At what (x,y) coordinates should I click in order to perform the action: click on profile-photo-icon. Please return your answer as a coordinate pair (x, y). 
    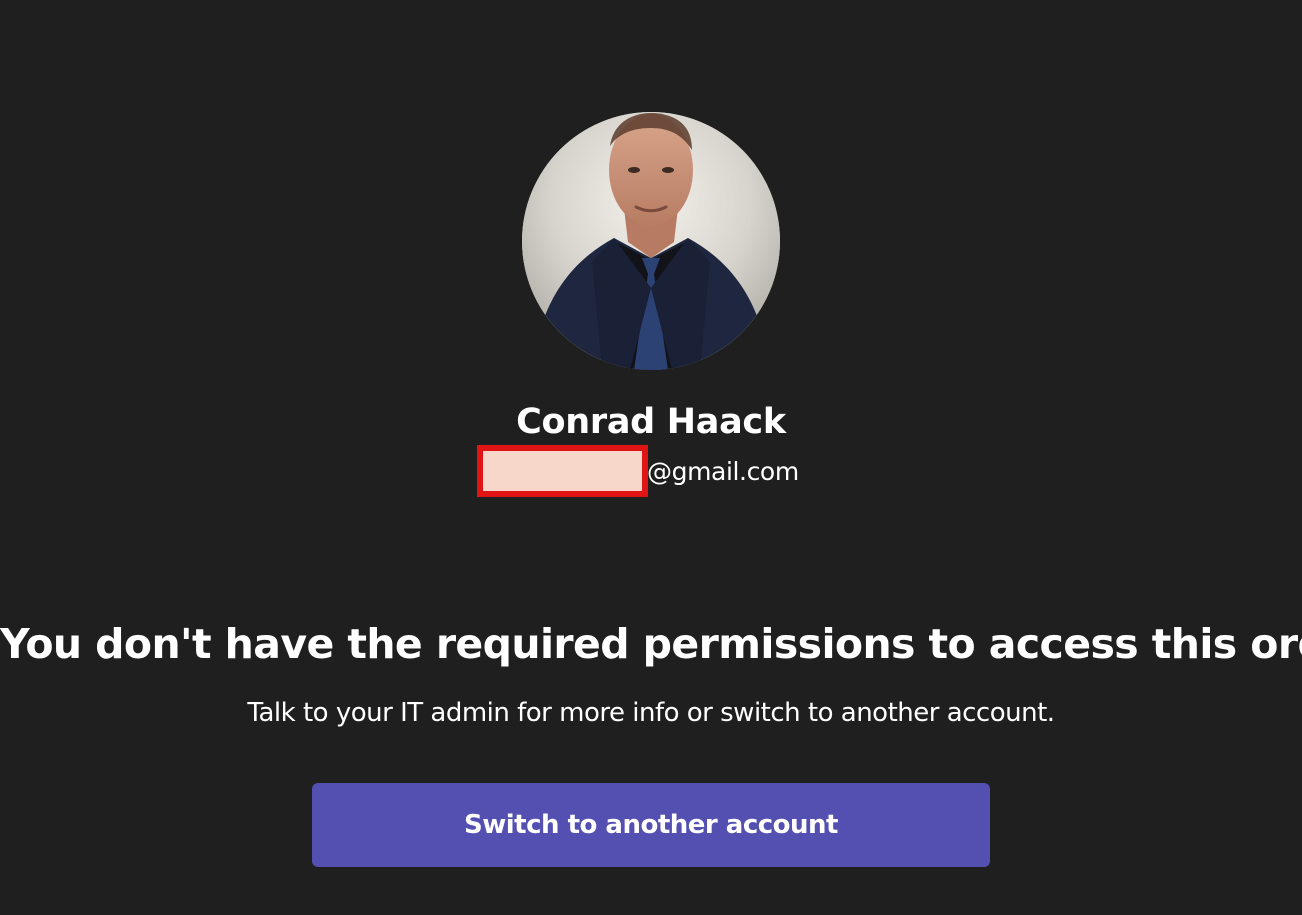
    Looking at the image, I should click on (651, 241).